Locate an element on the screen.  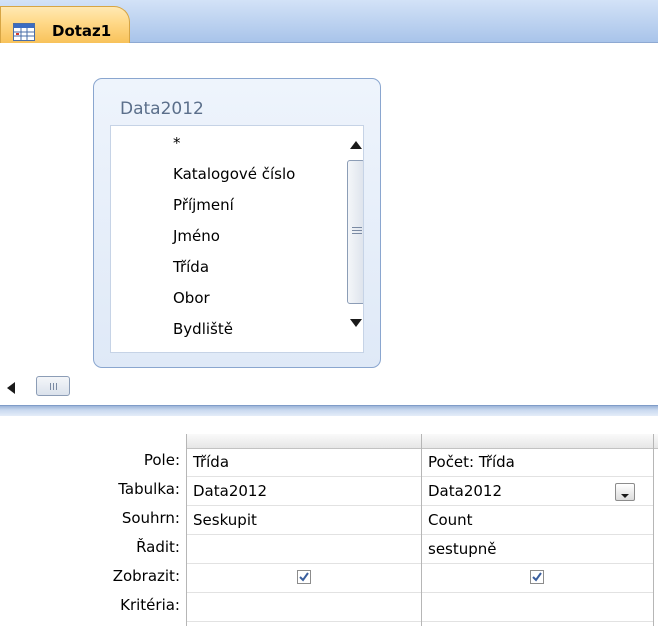
field-list-scrollbar is located at coordinates (355, 239).